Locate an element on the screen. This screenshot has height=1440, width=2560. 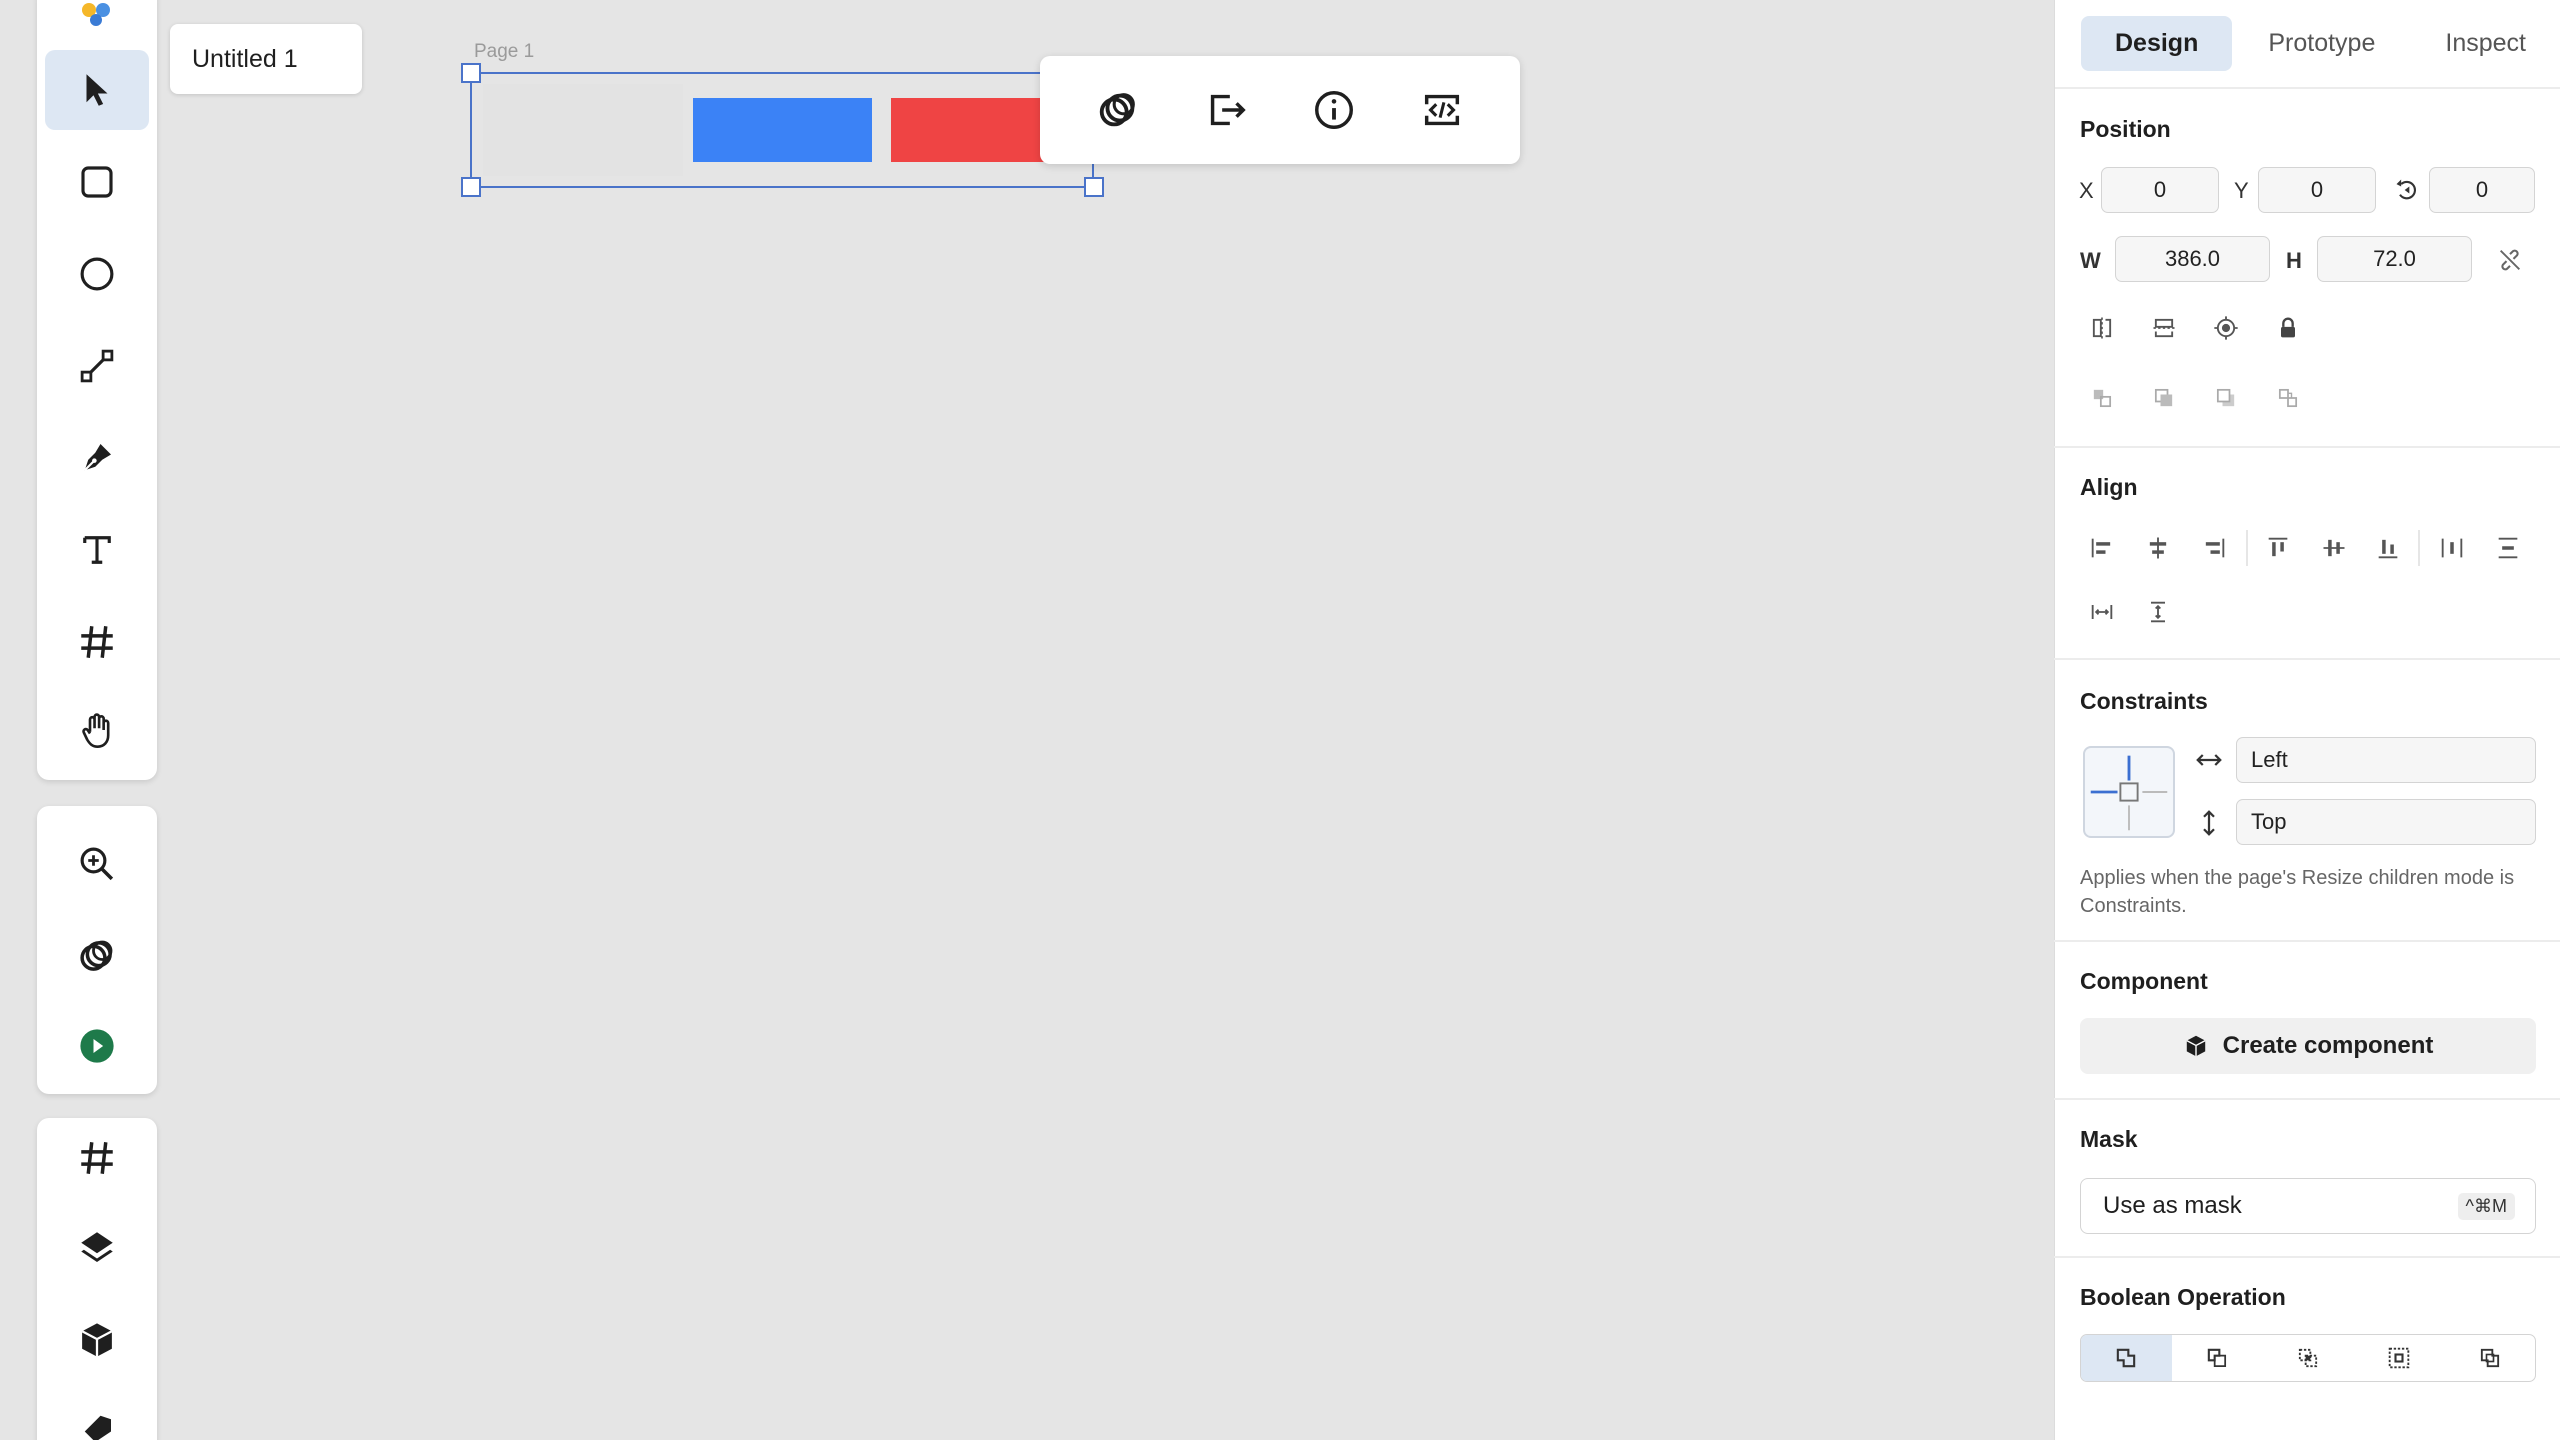
layers-panel-button is located at coordinates (97, 1248).